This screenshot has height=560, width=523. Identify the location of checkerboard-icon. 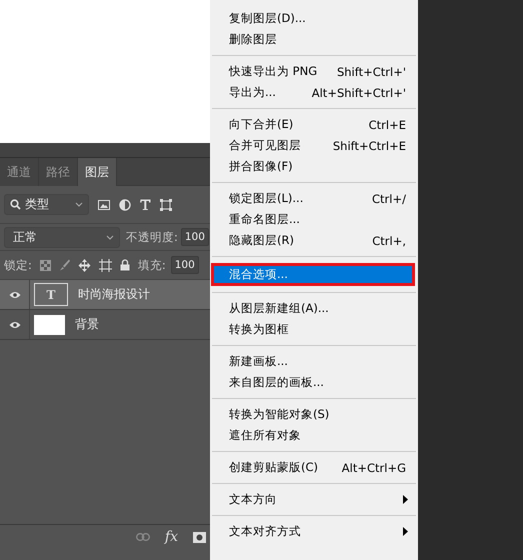
(45, 265).